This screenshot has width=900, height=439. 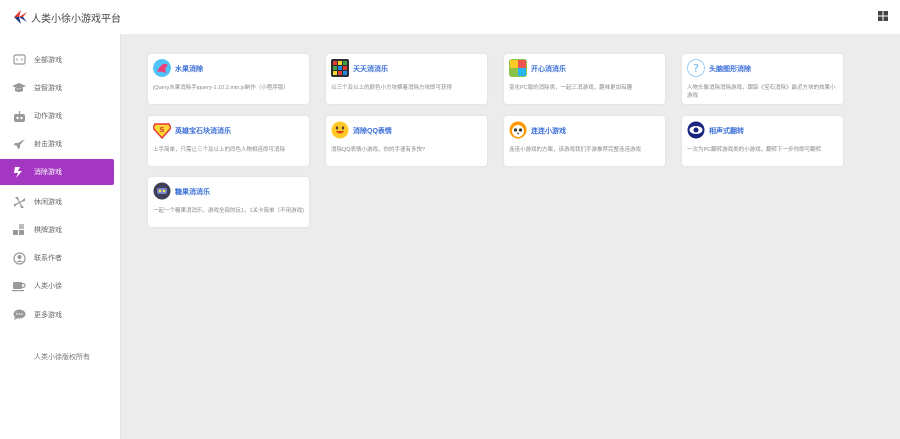 I want to click on game-title: 天天消消乐, so click(x=370, y=69).